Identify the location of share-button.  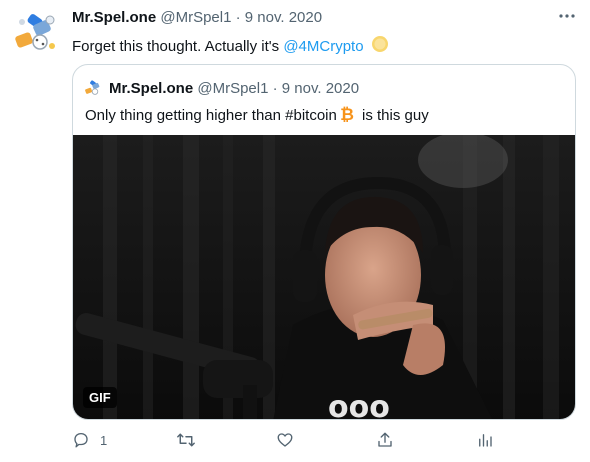
(385, 440).